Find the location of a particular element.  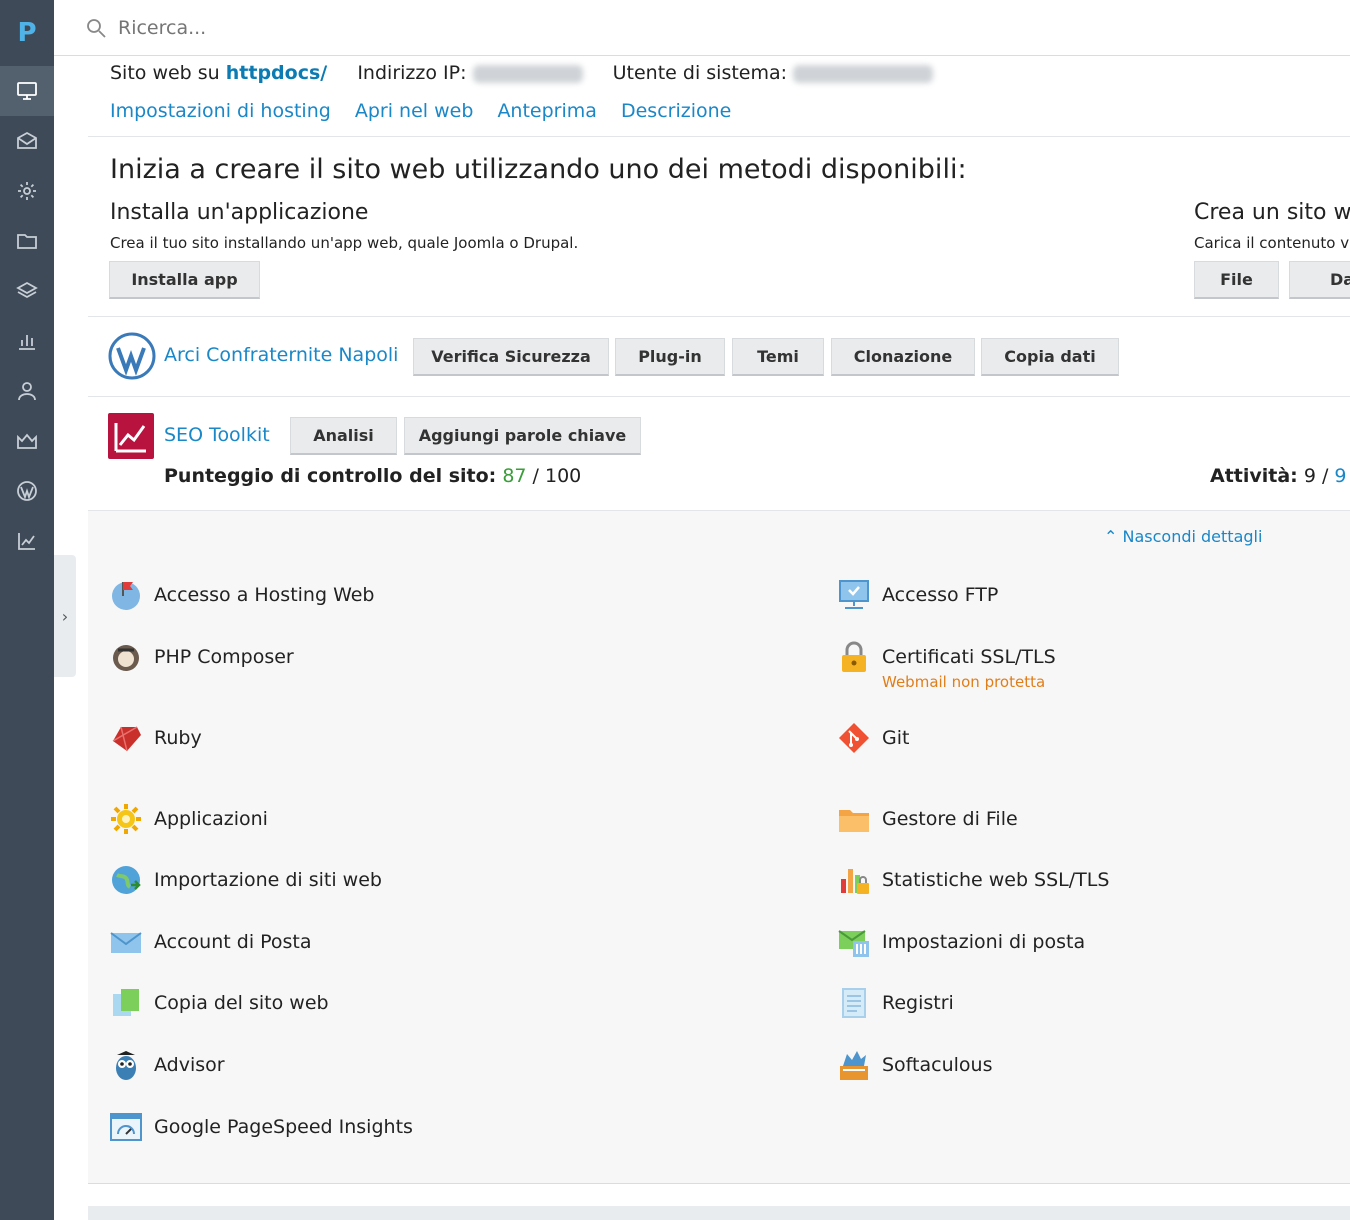

tool-web-hosting-access: Accesso a Hosting Web is located at coordinates (241, 595).